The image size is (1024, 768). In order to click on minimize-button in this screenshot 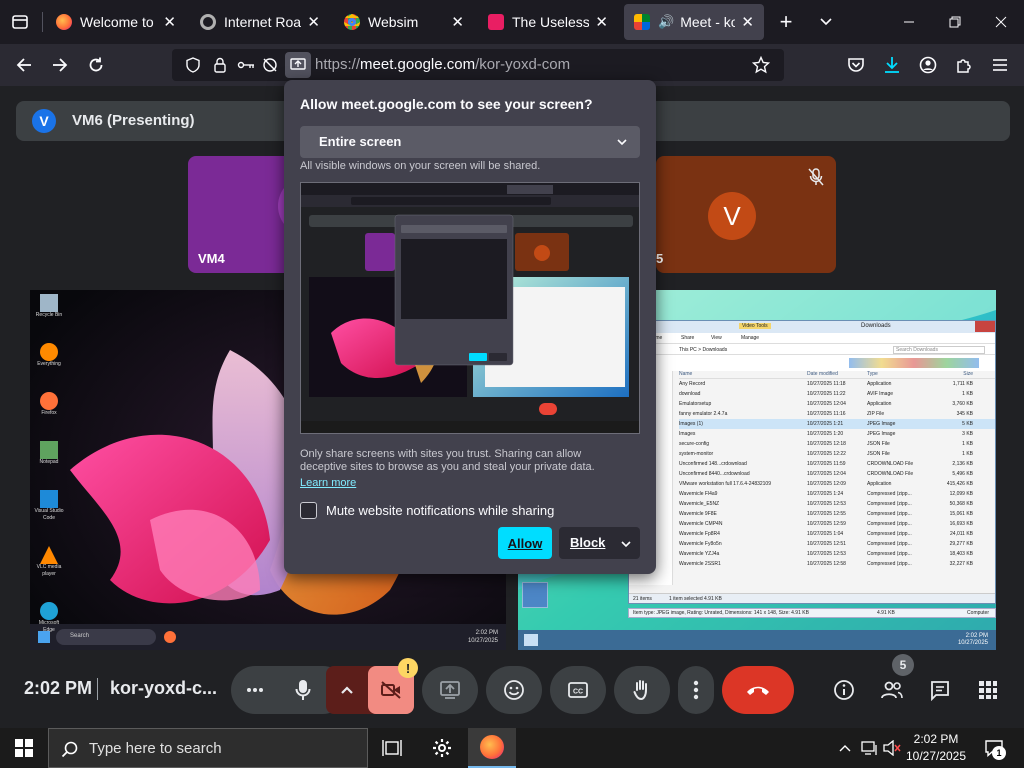, I will do `click(909, 22)`.